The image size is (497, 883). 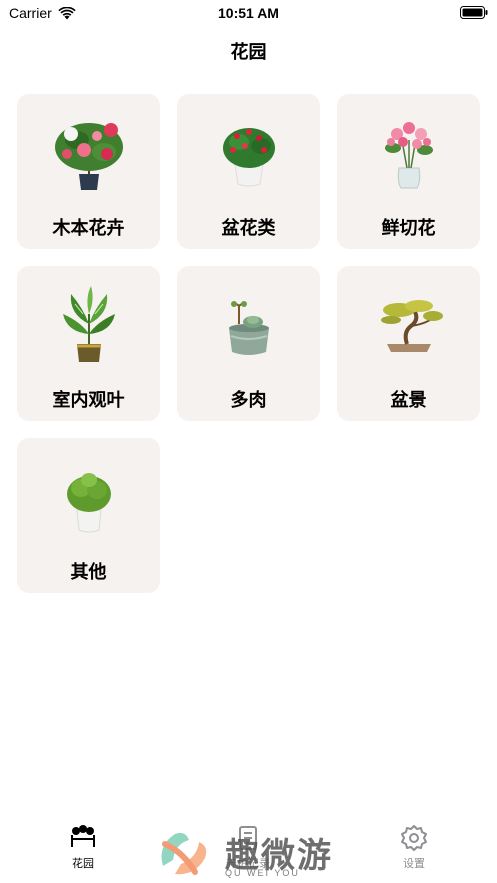 What do you see at coordinates (88, 228) in the screenshot?
I see `category-label: 木本花卉` at bounding box center [88, 228].